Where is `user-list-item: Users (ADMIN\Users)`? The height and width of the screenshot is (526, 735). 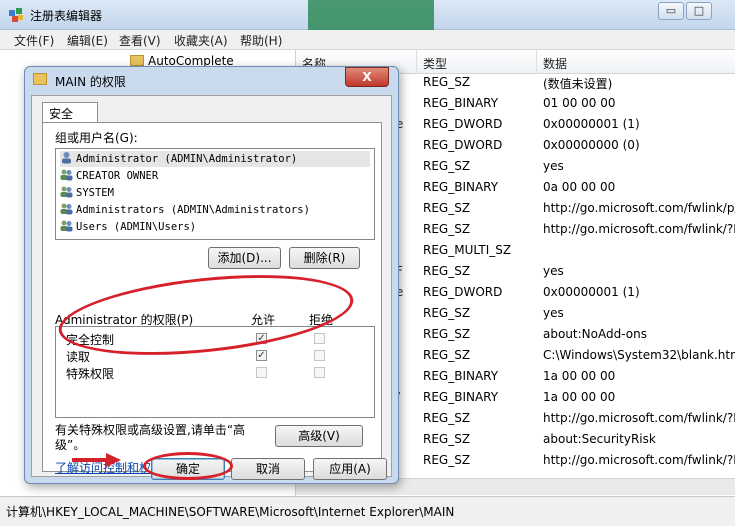 user-list-item: Users (ADMIN\Users) is located at coordinates (128, 227).